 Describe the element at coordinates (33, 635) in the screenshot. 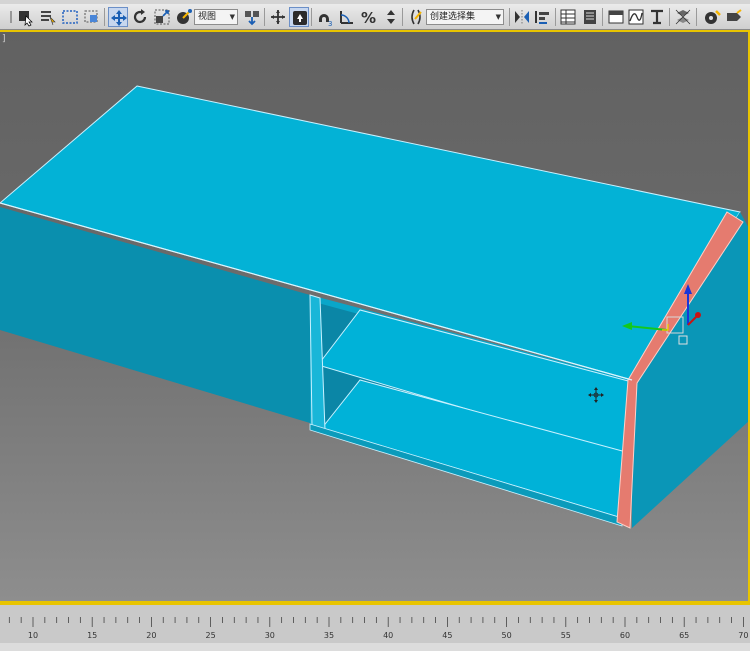

I see `ruler-tick-label: 10` at that location.